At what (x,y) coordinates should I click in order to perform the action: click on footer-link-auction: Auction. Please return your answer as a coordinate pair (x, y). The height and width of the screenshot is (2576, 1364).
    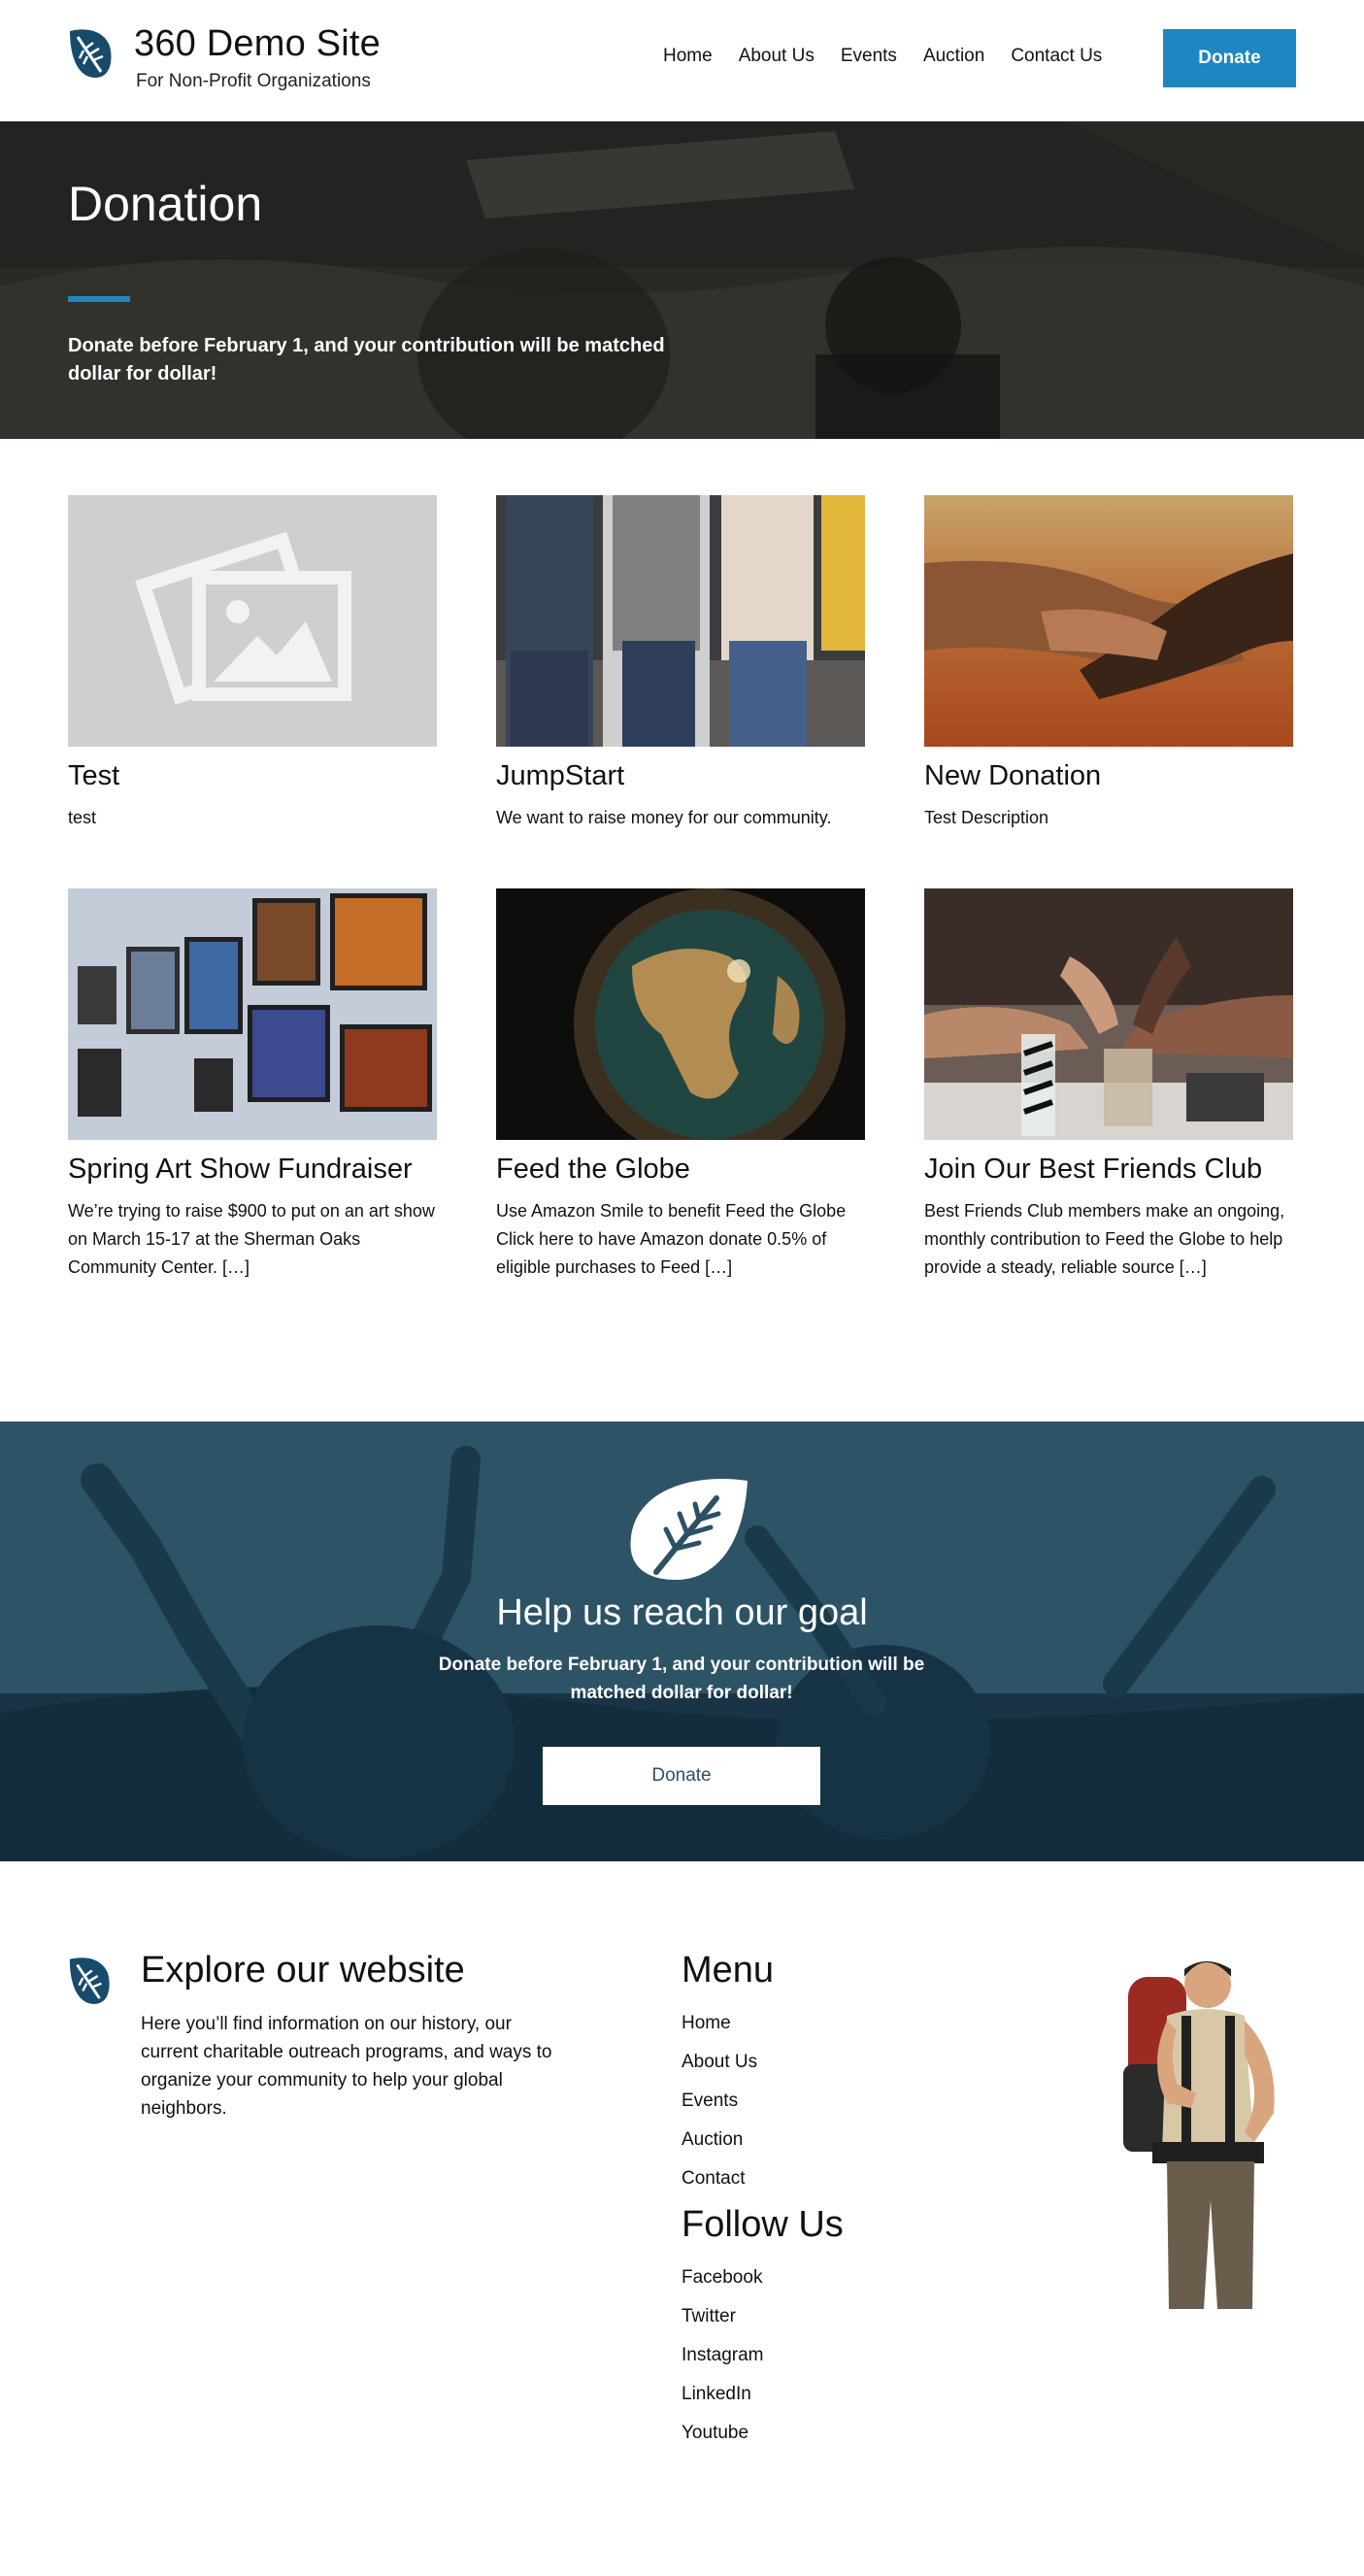
    Looking at the image, I should click on (712, 2140).